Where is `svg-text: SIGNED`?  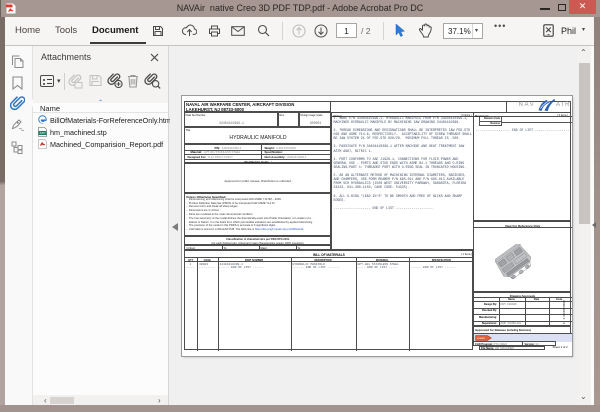 svg-text: SIGNED is located at coordinates (480, 339).